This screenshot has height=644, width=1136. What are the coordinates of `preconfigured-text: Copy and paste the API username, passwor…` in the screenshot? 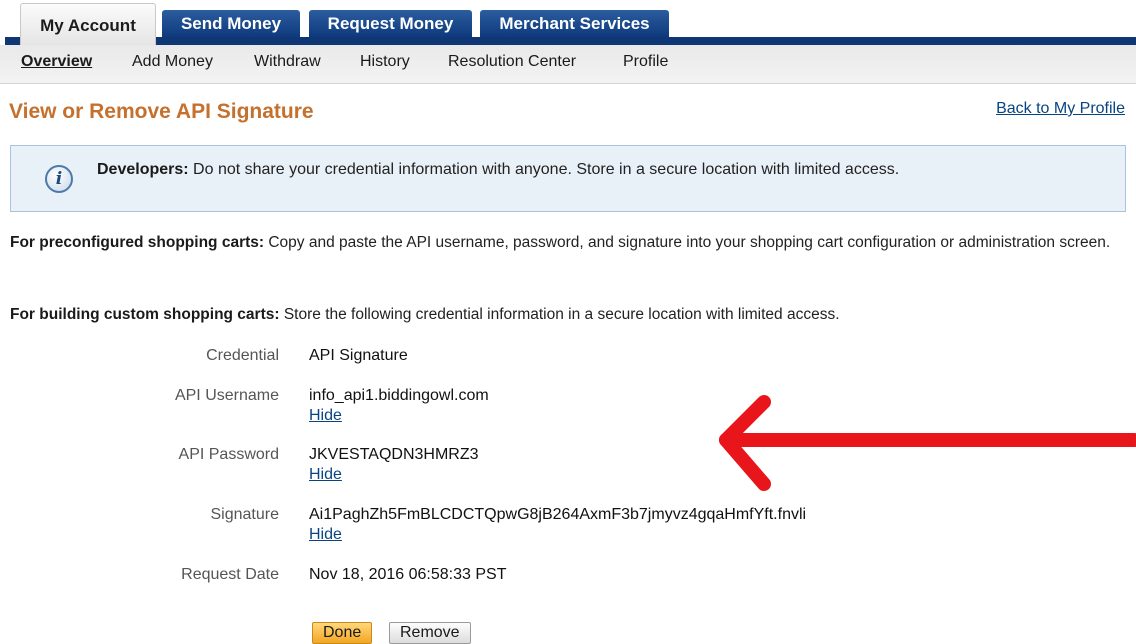 It's located at (687, 242).